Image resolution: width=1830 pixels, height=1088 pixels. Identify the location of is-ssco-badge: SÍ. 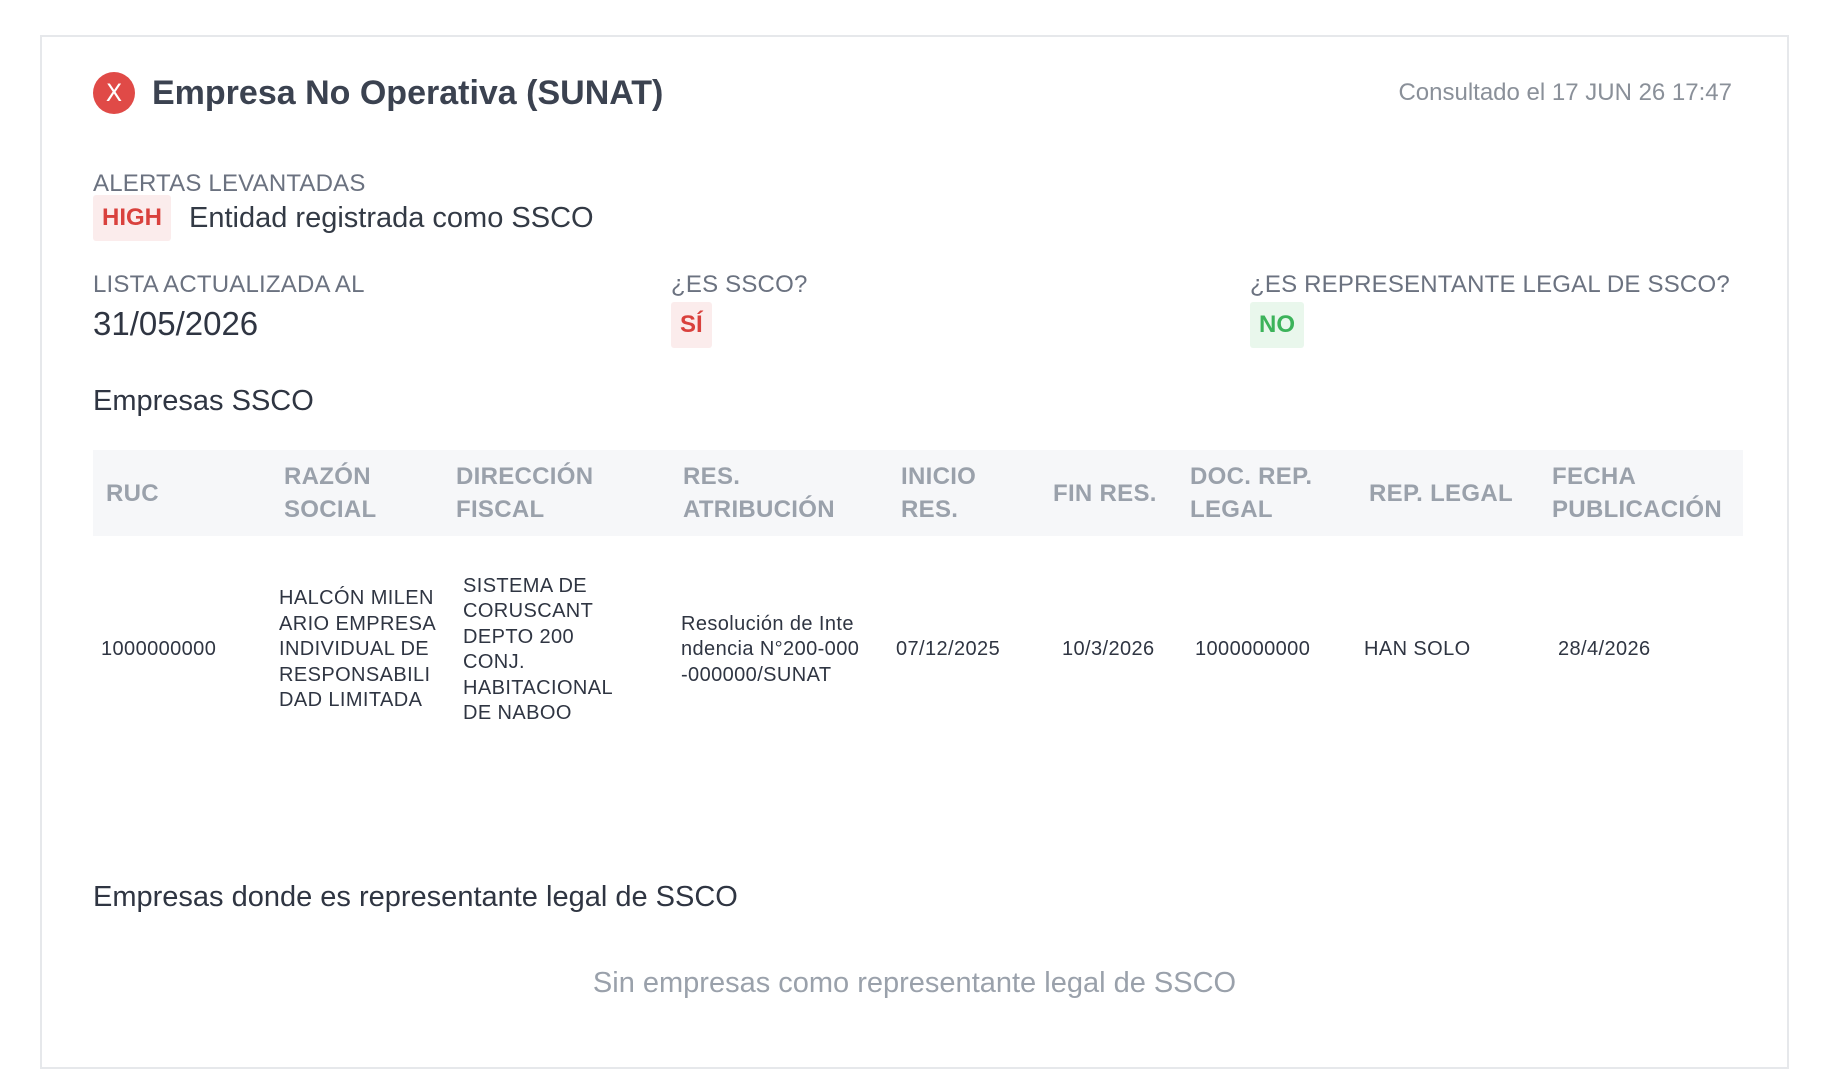
(691, 325).